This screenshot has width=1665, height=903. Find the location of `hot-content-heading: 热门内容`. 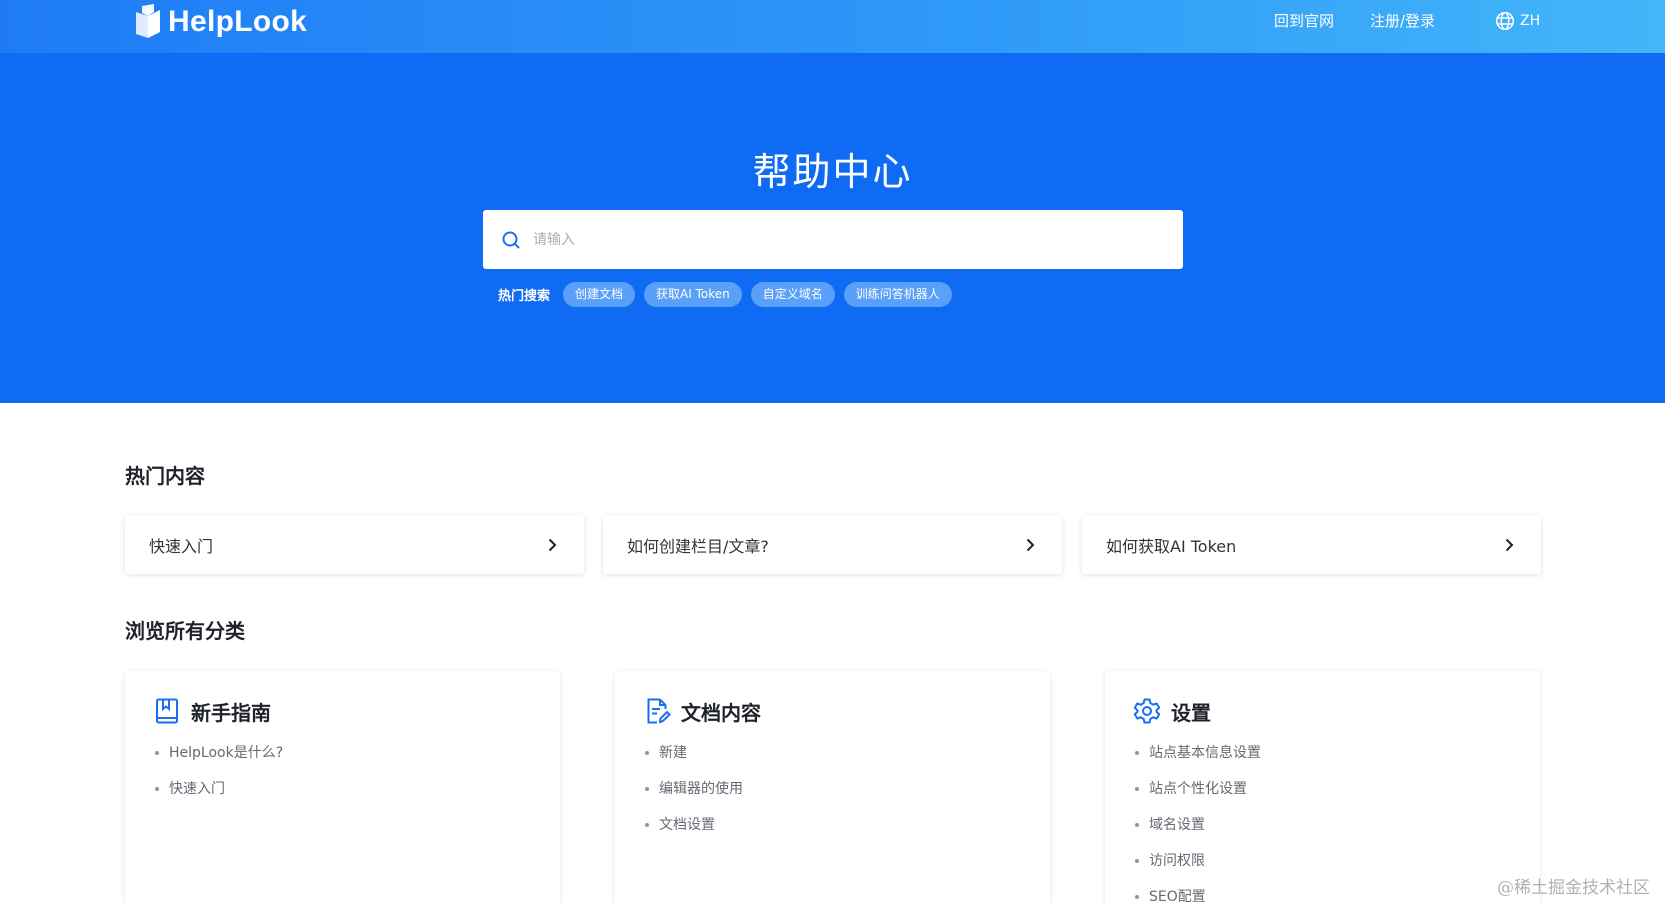

hot-content-heading: 热门内容 is located at coordinates (165, 476).